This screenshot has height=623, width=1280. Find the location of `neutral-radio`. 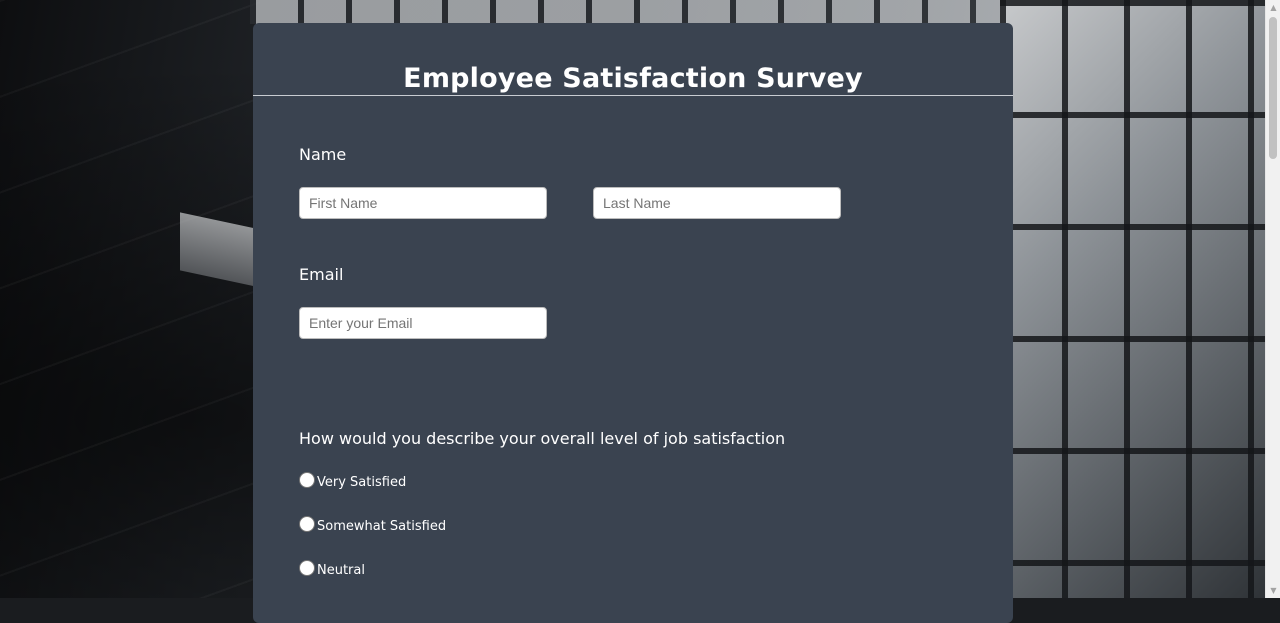

neutral-radio is located at coordinates (307, 568).